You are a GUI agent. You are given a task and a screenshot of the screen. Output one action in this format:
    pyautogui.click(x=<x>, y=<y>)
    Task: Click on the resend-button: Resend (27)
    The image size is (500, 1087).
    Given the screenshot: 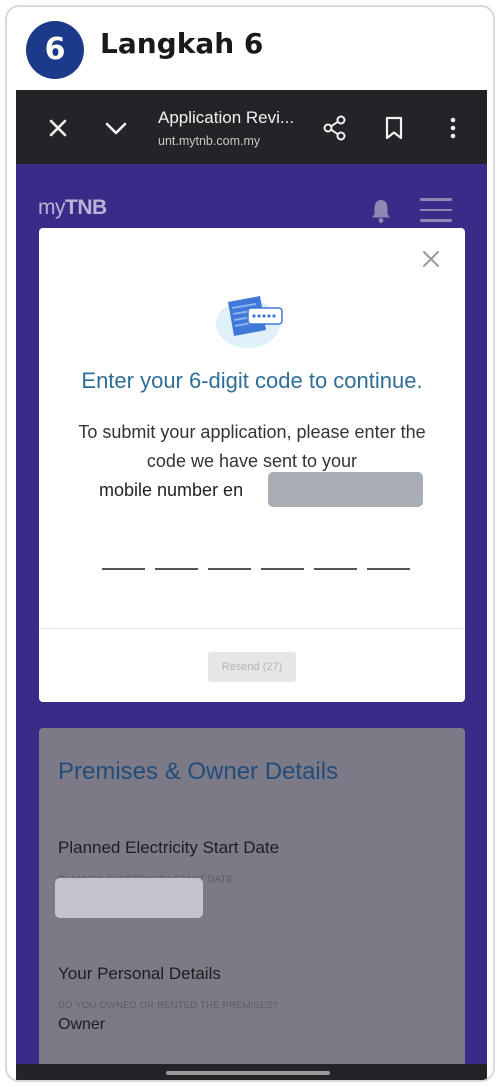 What is the action you would take?
    pyautogui.click(x=252, y=667)
    